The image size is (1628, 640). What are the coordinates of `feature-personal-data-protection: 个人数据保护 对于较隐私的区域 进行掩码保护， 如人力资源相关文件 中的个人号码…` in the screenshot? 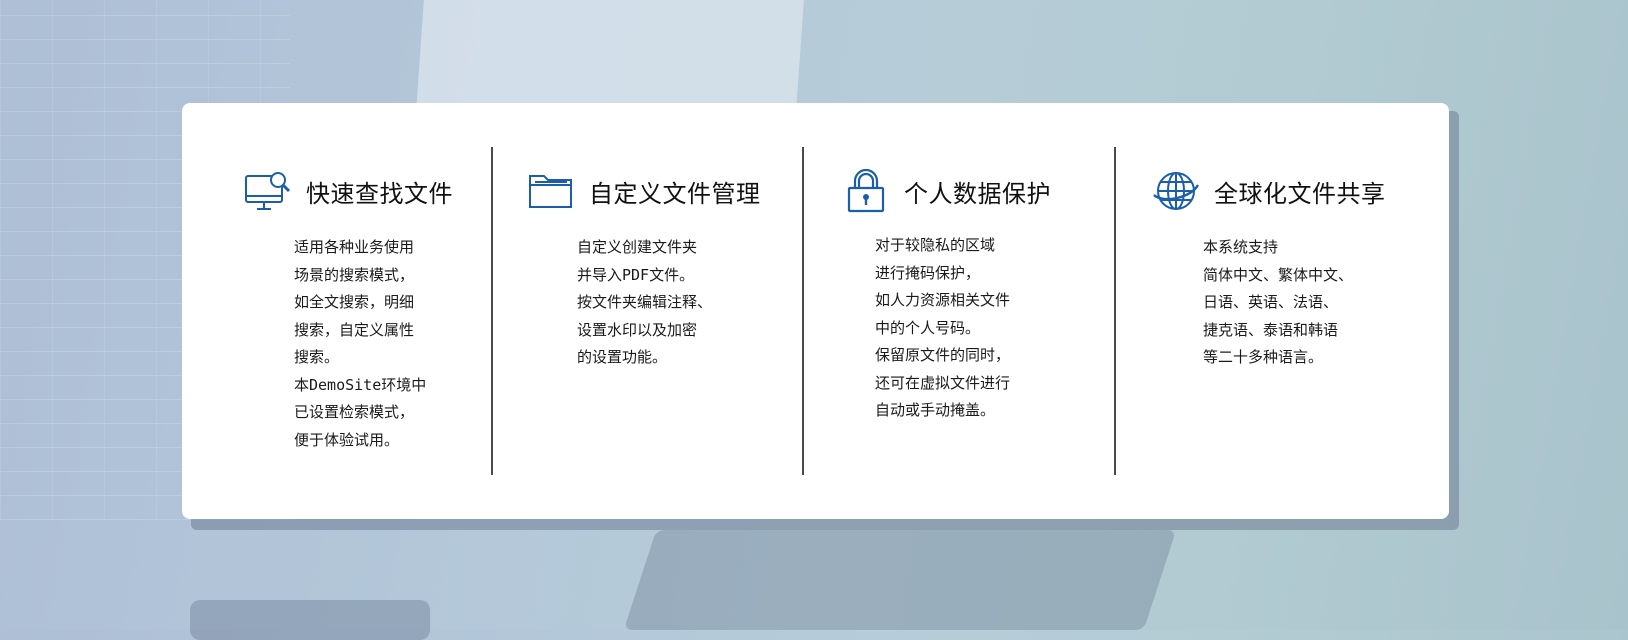 It's located at (959, 311).